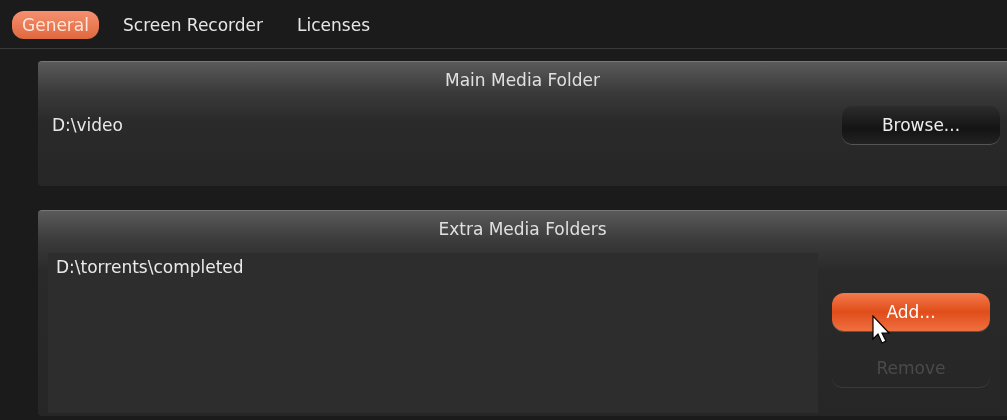  Describe the element at coordinates (193, 25) in the screenshot. I see `tab: Screen Recorder` at that location.